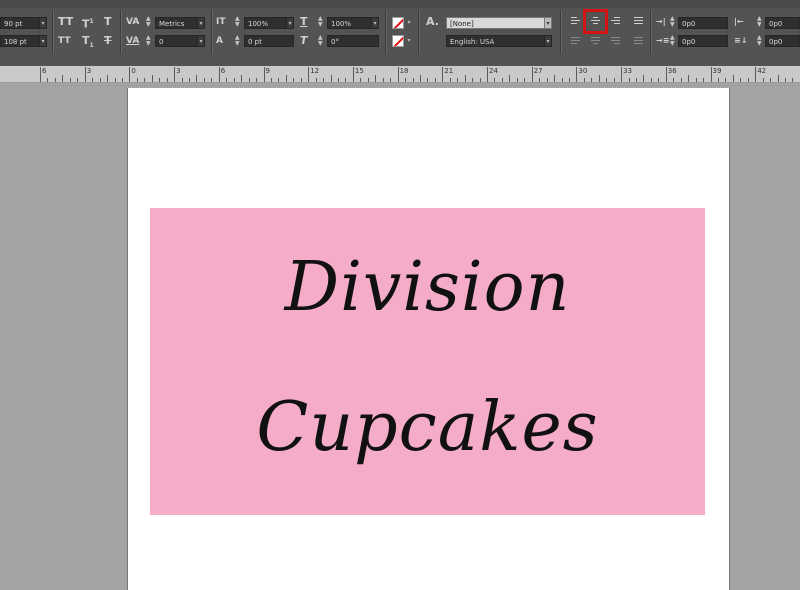  What do you see at coordinates (65, 22) in the screenshot?
I see `all-caps-icon: TT` at bounding box center [65, 22].